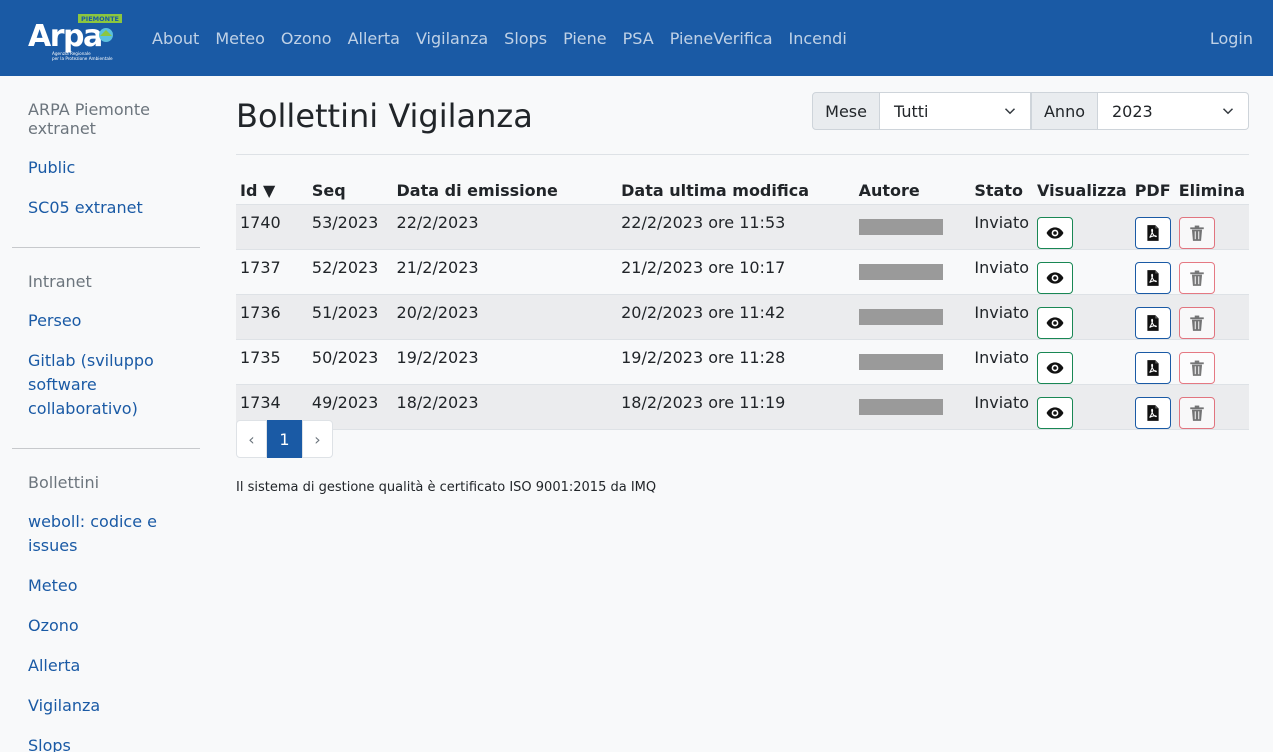 The width and height of the screenshot is (1273, 752). Describe the element at coordinates (106, 706) in the screenshot. I see `sidebar-link-vigilanza: Vigilanza` at that location.